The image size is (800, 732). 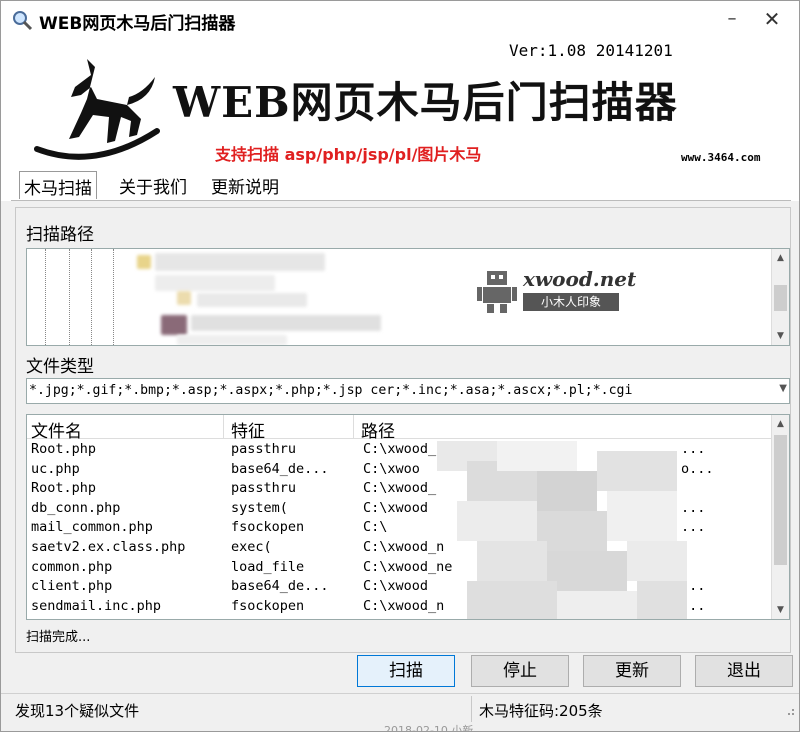 What do you see at coordinates (632, 671) in the screenshot?
I see `update-button: 更新` at bounding box center [632, 671].